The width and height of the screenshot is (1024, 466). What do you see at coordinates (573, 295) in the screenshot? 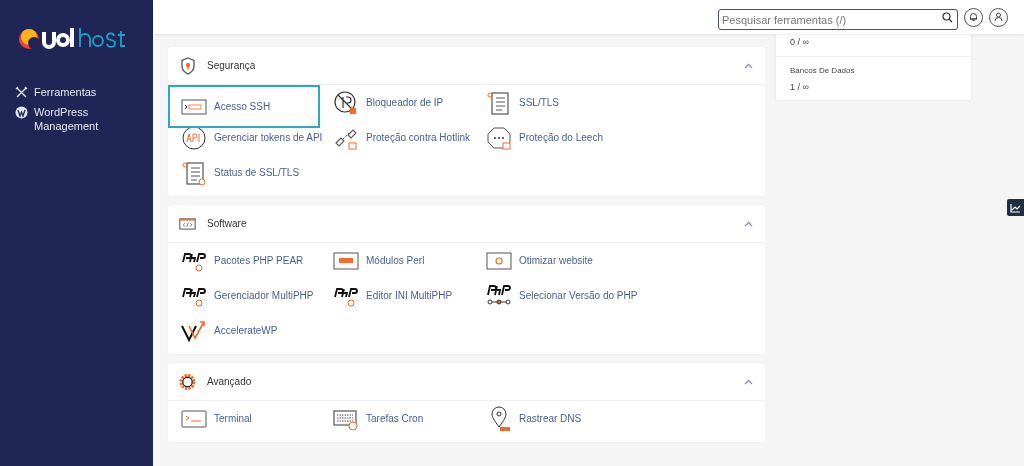
I see `tool-link: Selecionar Versão do PHP` at bounding box center [573, 295].